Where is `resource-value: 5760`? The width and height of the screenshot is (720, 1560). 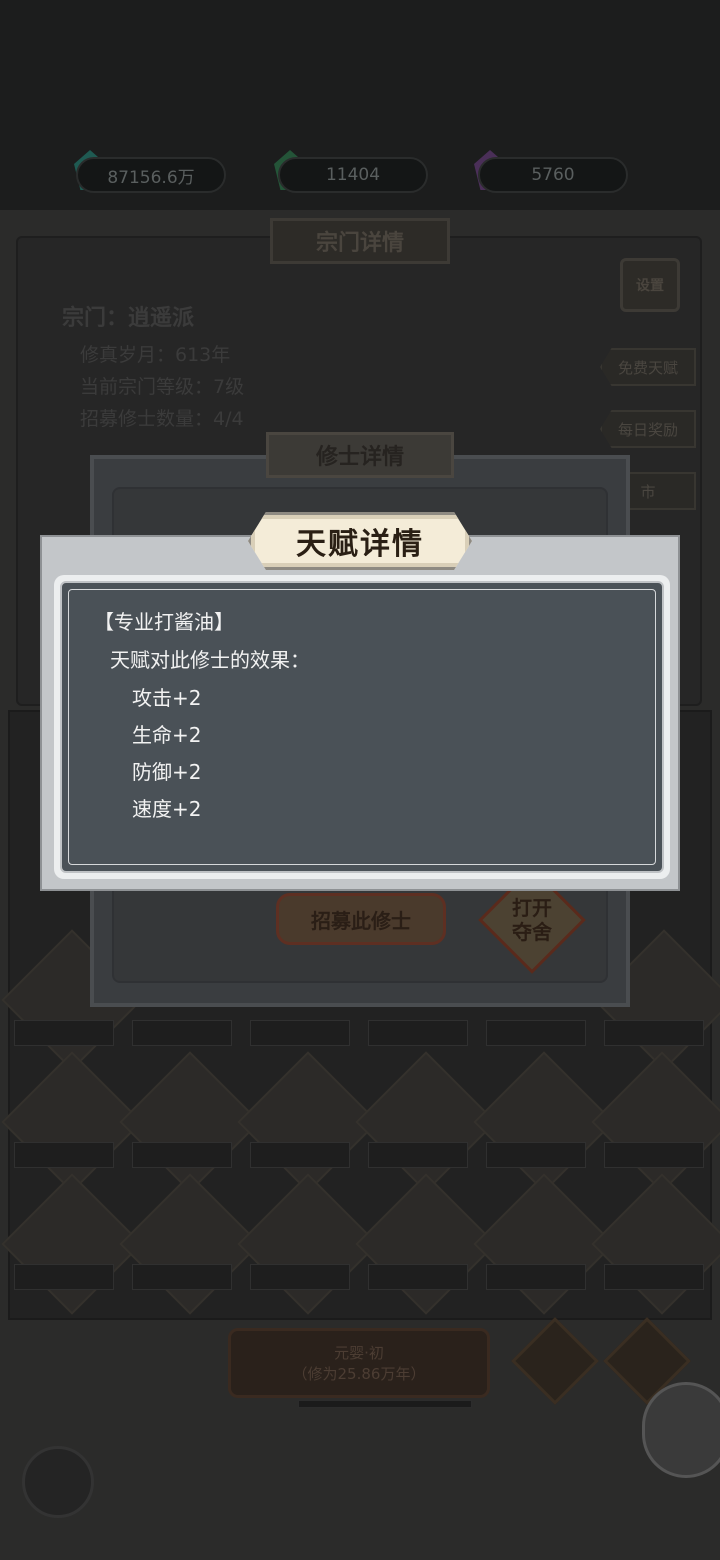
resource-value: 5760 is located at coordinates (553, 175).